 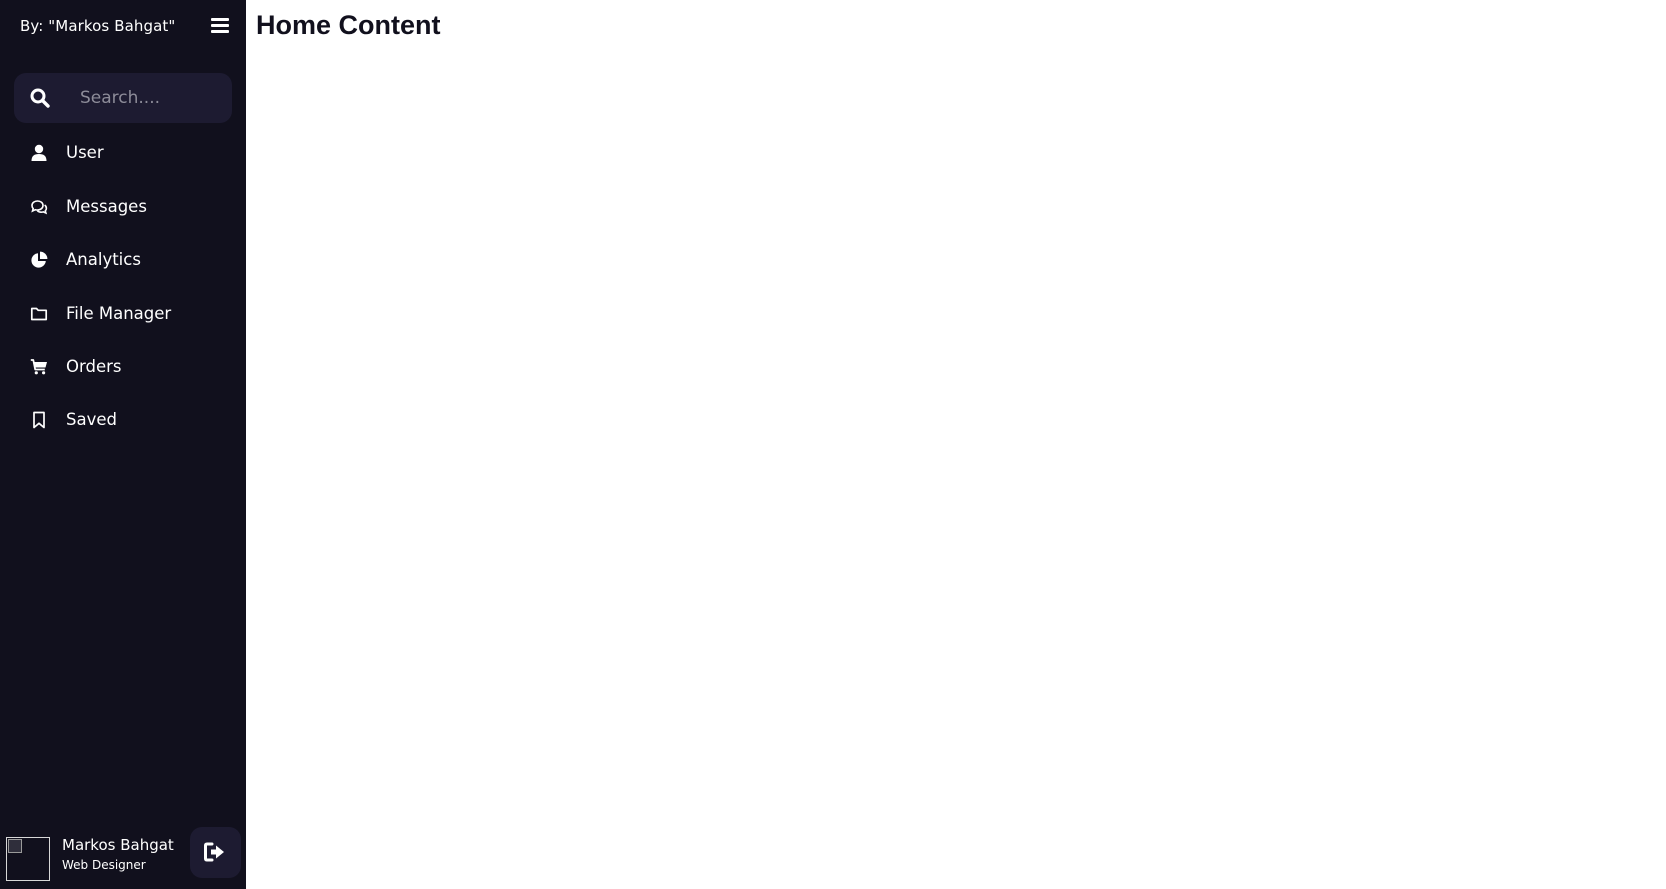 I want to click on sidebar-item-orders: Orders, so click(x=123, y=367).